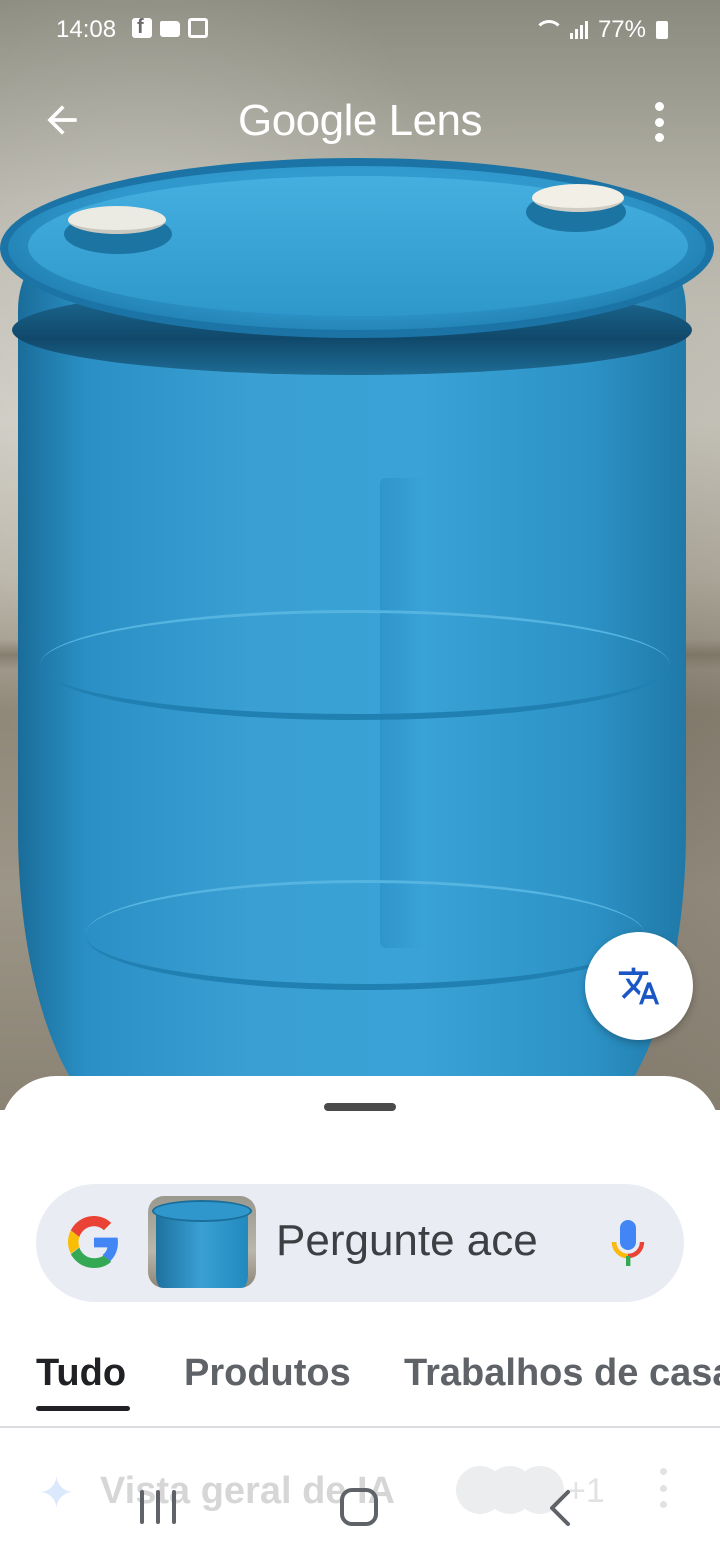 Image resolution: width=720 pixels, height=1560 pixels. I want to click on translate-icon, so click(639, 986).